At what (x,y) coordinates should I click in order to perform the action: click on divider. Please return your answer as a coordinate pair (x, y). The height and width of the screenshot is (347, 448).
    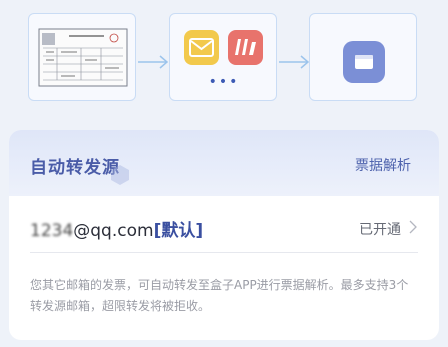
    Looking at the image, I should click on (224, 252).